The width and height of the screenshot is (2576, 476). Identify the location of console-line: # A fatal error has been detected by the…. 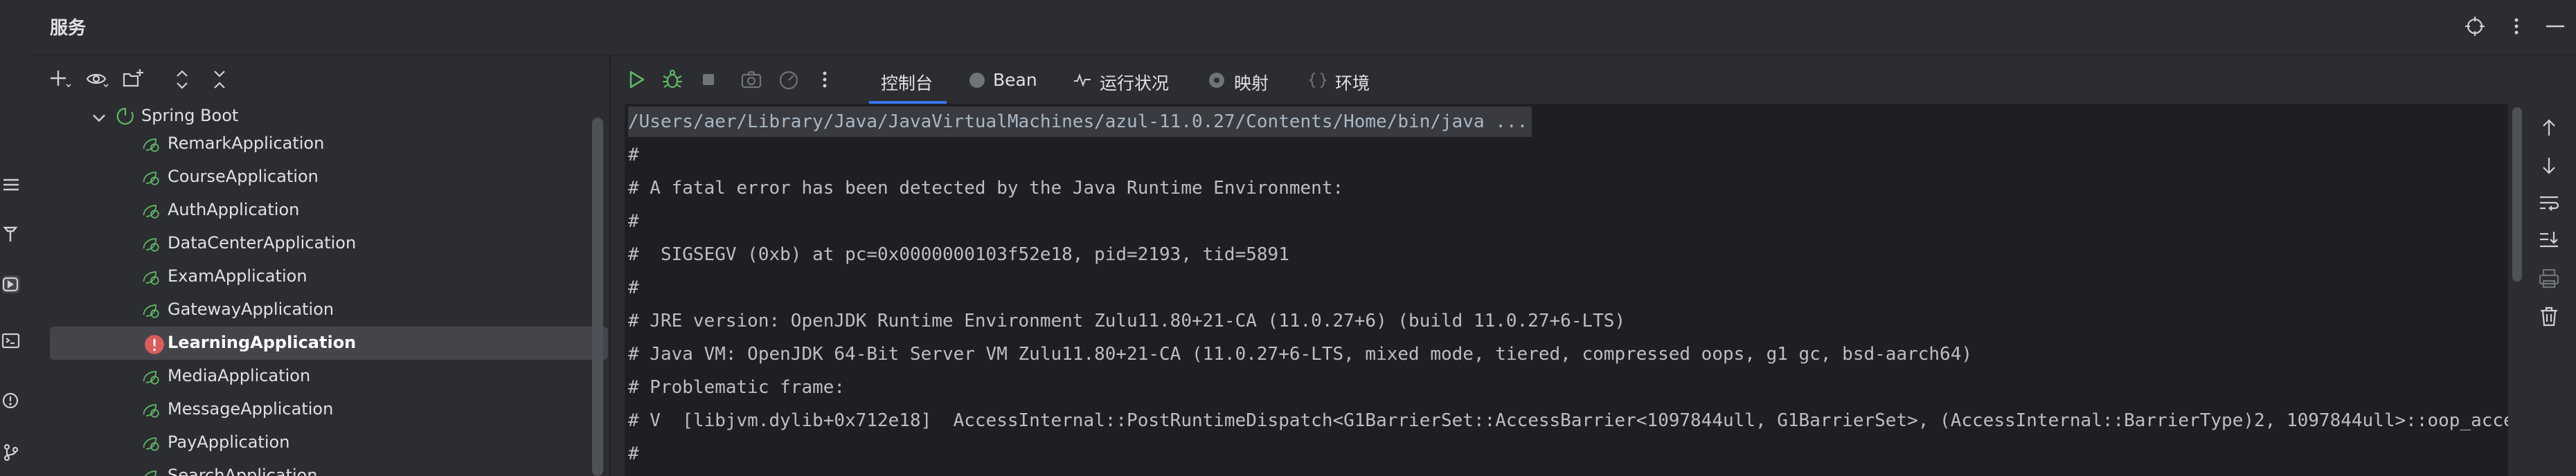
(986, 188).